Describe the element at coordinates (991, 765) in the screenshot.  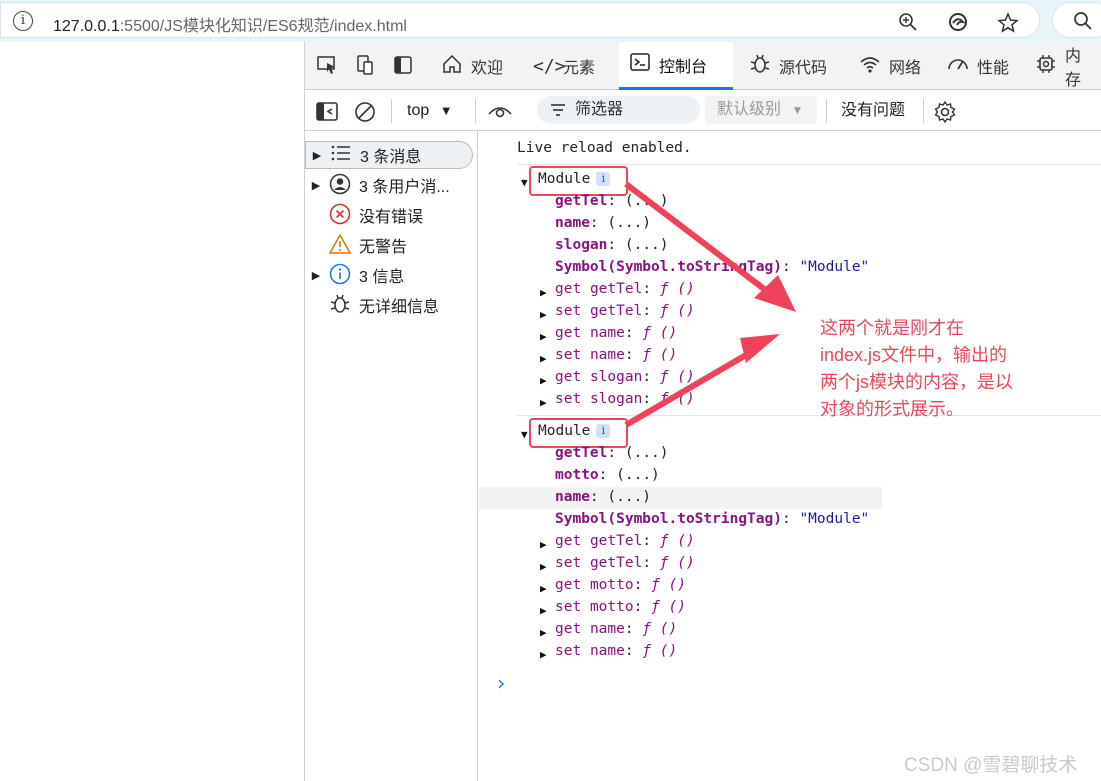
I see `watermark: CSDN @雪碧聊技术` at that location.